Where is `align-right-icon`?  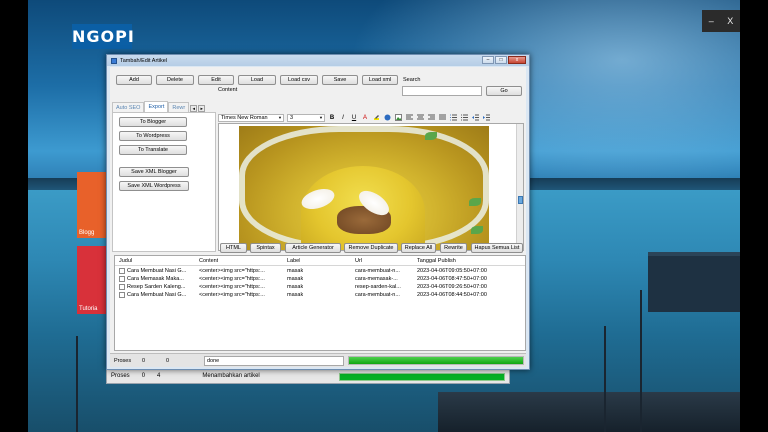 align-right-icon is located at coordinates (431, 118).